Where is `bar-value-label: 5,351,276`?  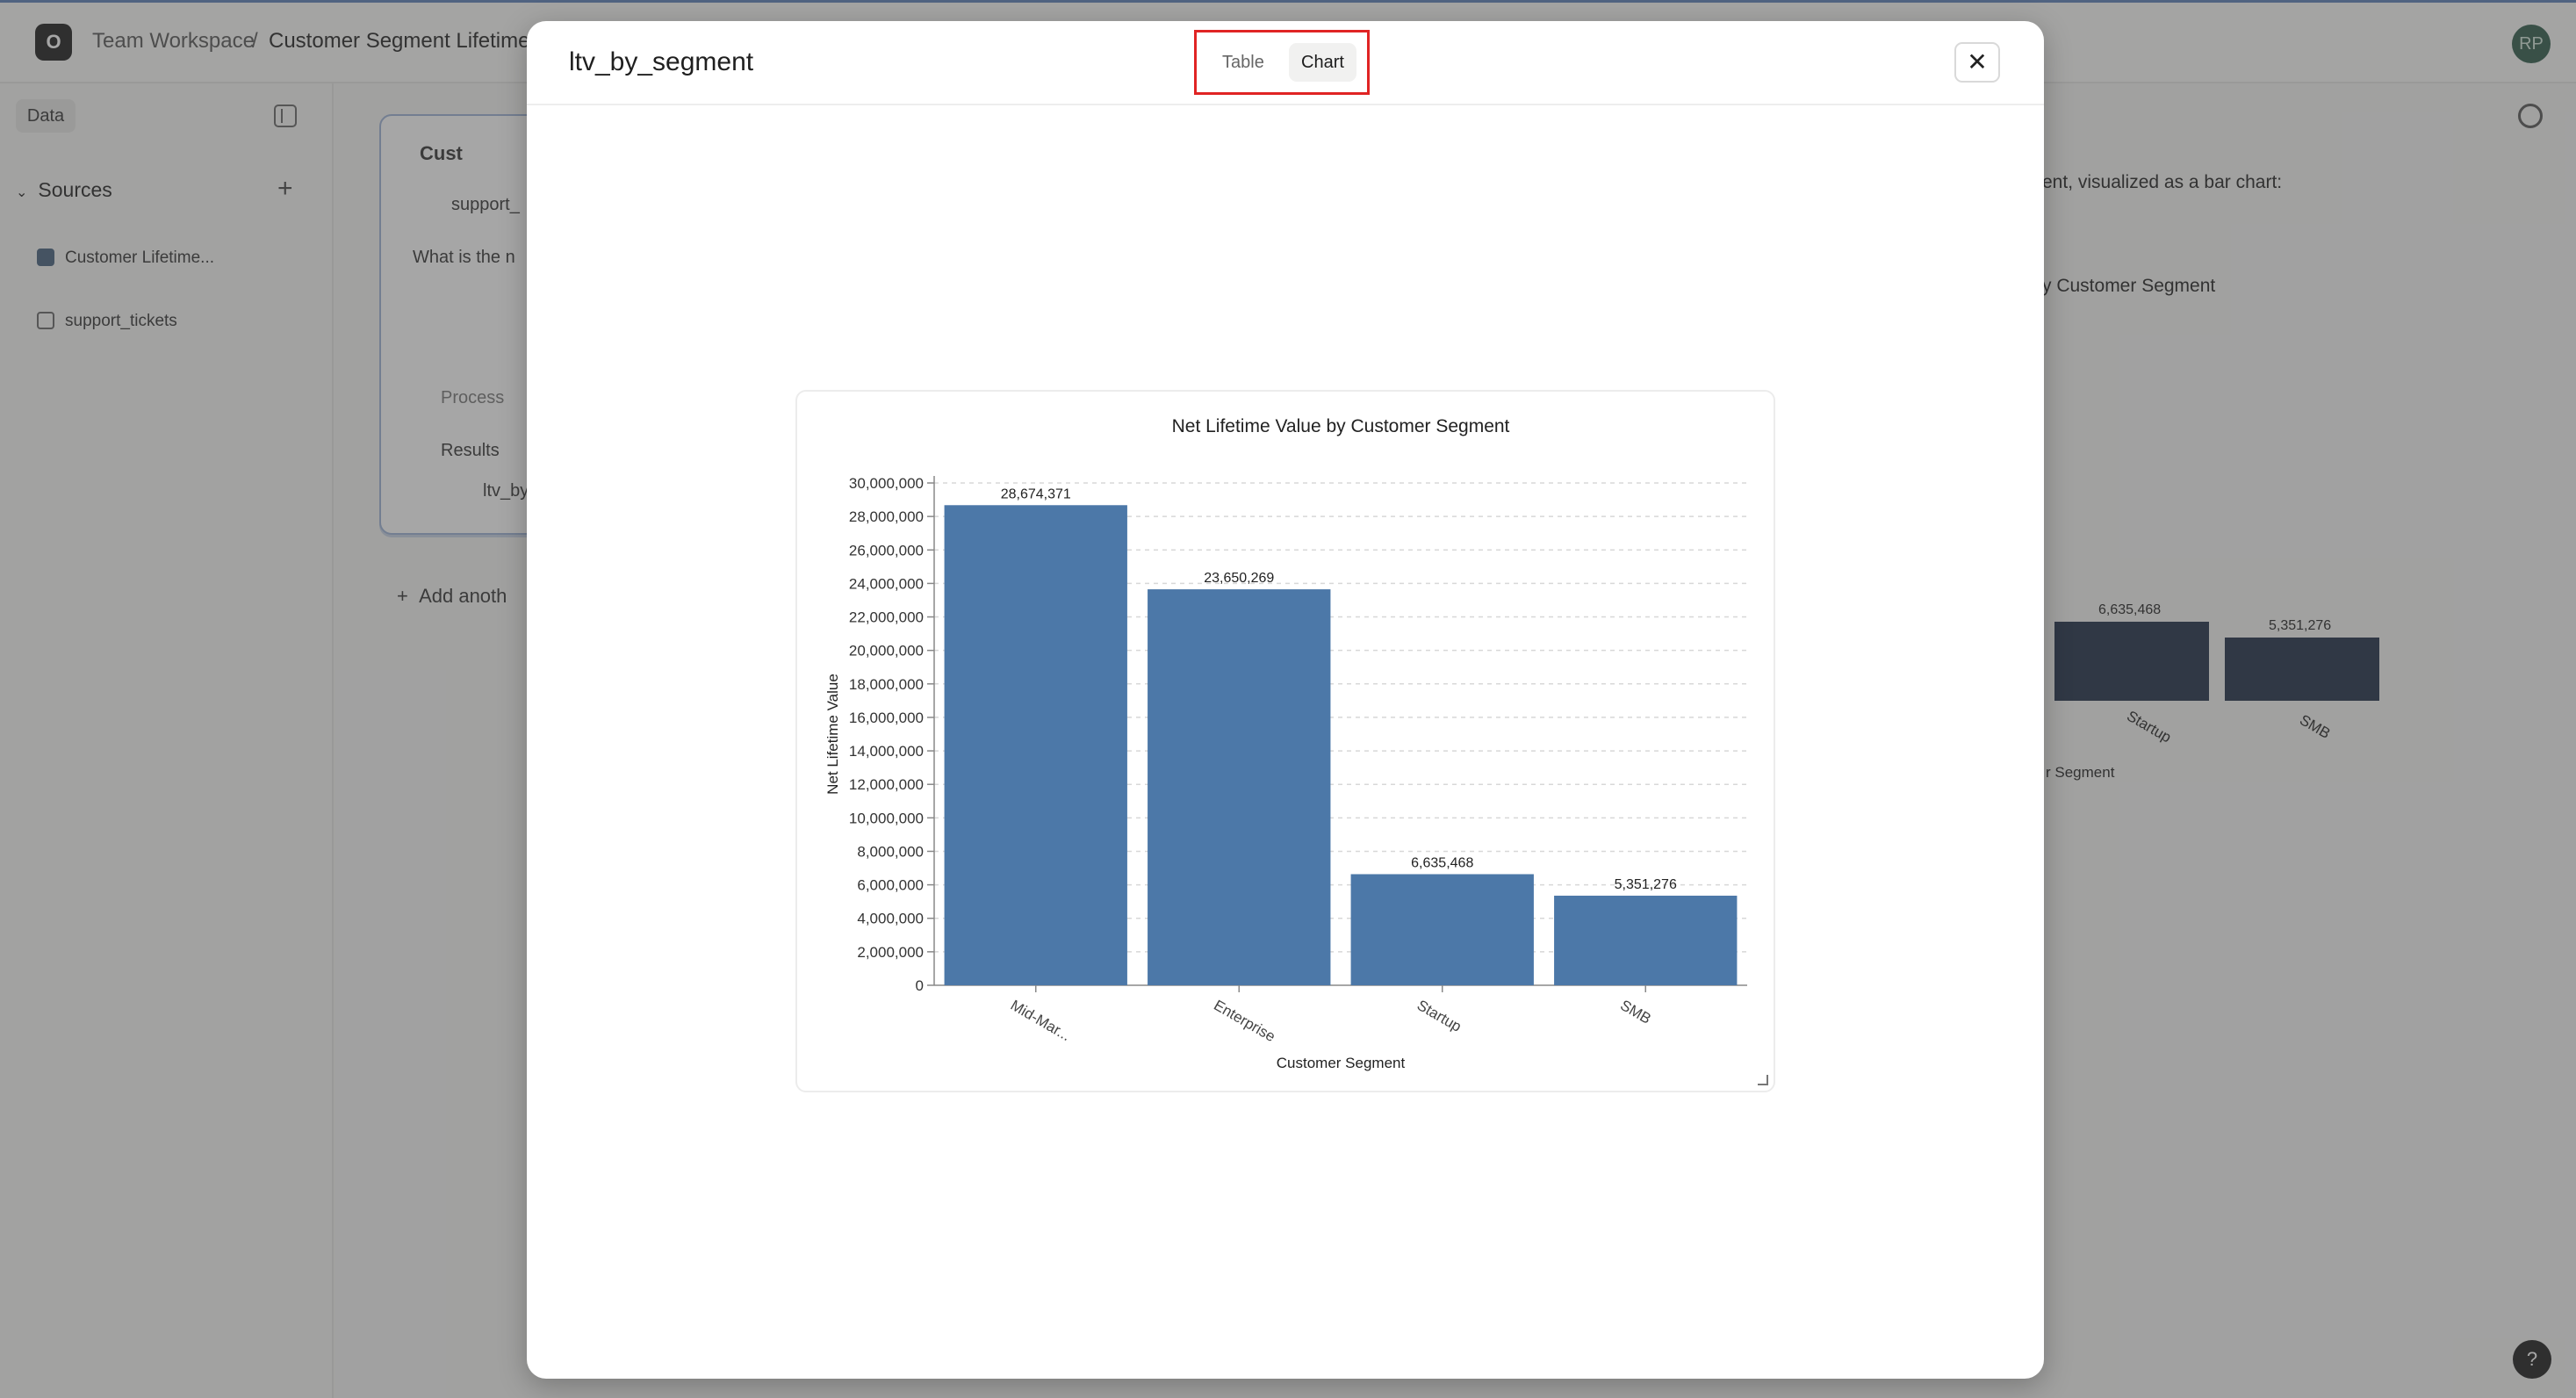 bar-value-label: 5,351,276 is located at coordinates (1646, 885).